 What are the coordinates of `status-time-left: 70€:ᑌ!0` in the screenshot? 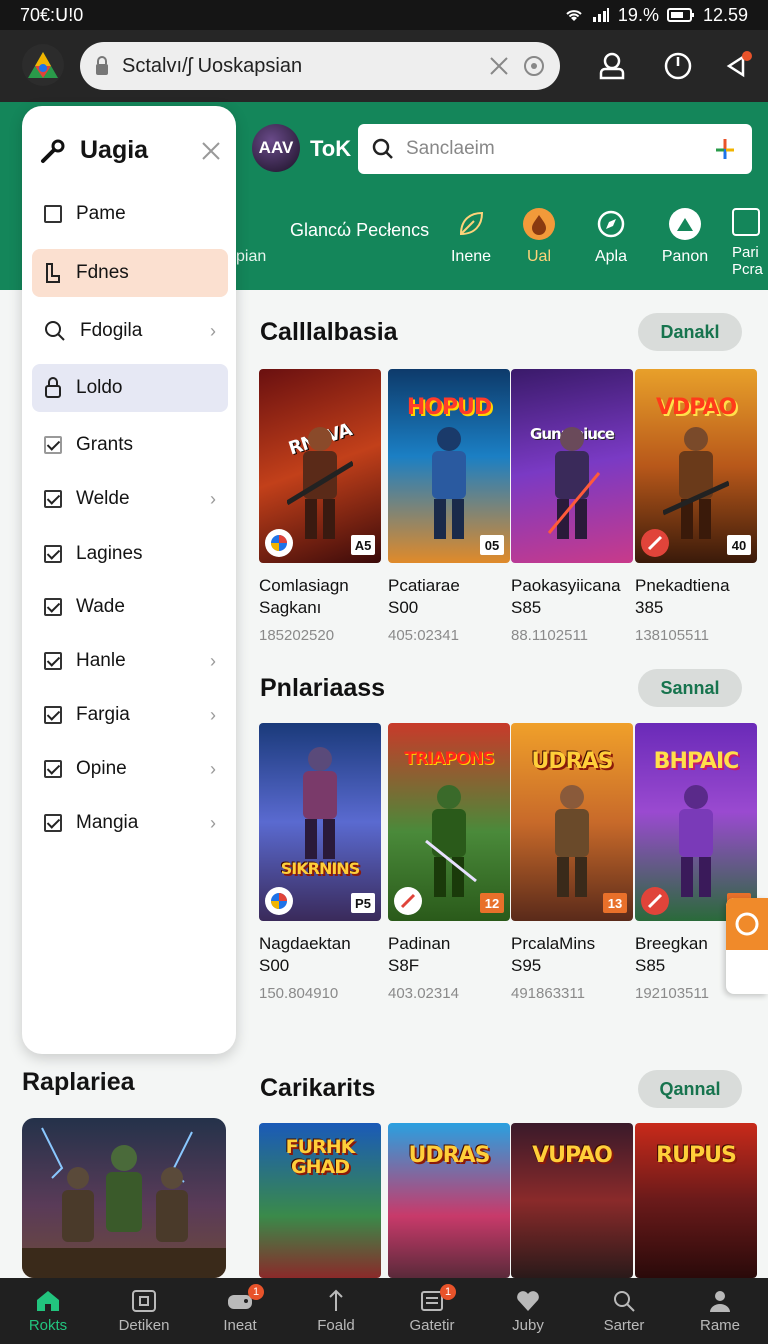 It's located at (52, 14).